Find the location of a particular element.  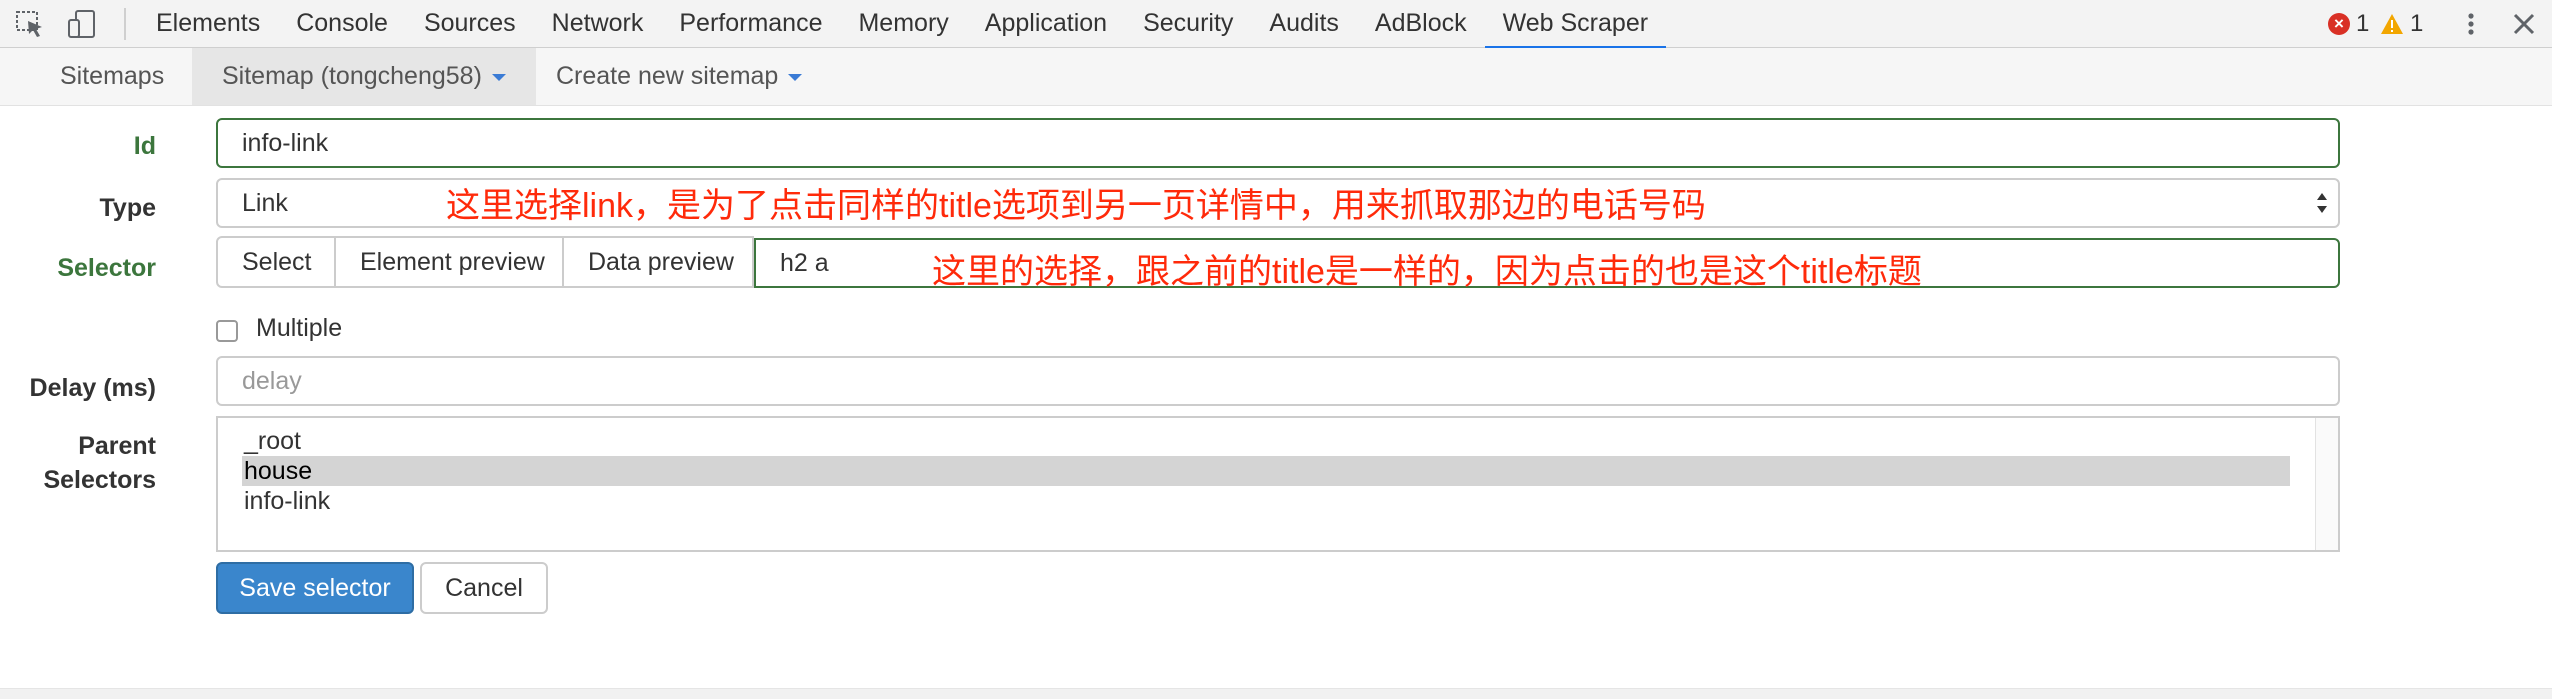

device-toolbar-icon is located at coordinates (82, 24).